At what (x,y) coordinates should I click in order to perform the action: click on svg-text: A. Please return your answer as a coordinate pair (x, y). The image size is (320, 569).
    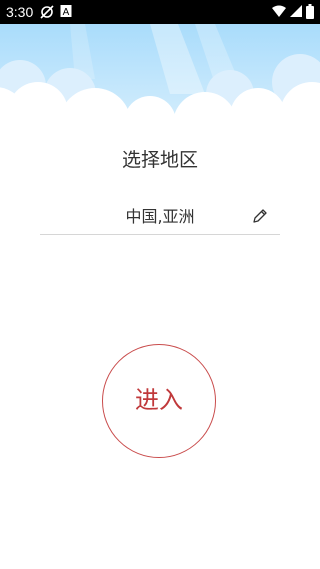
    Looking at the image, I should click on (66, 12).